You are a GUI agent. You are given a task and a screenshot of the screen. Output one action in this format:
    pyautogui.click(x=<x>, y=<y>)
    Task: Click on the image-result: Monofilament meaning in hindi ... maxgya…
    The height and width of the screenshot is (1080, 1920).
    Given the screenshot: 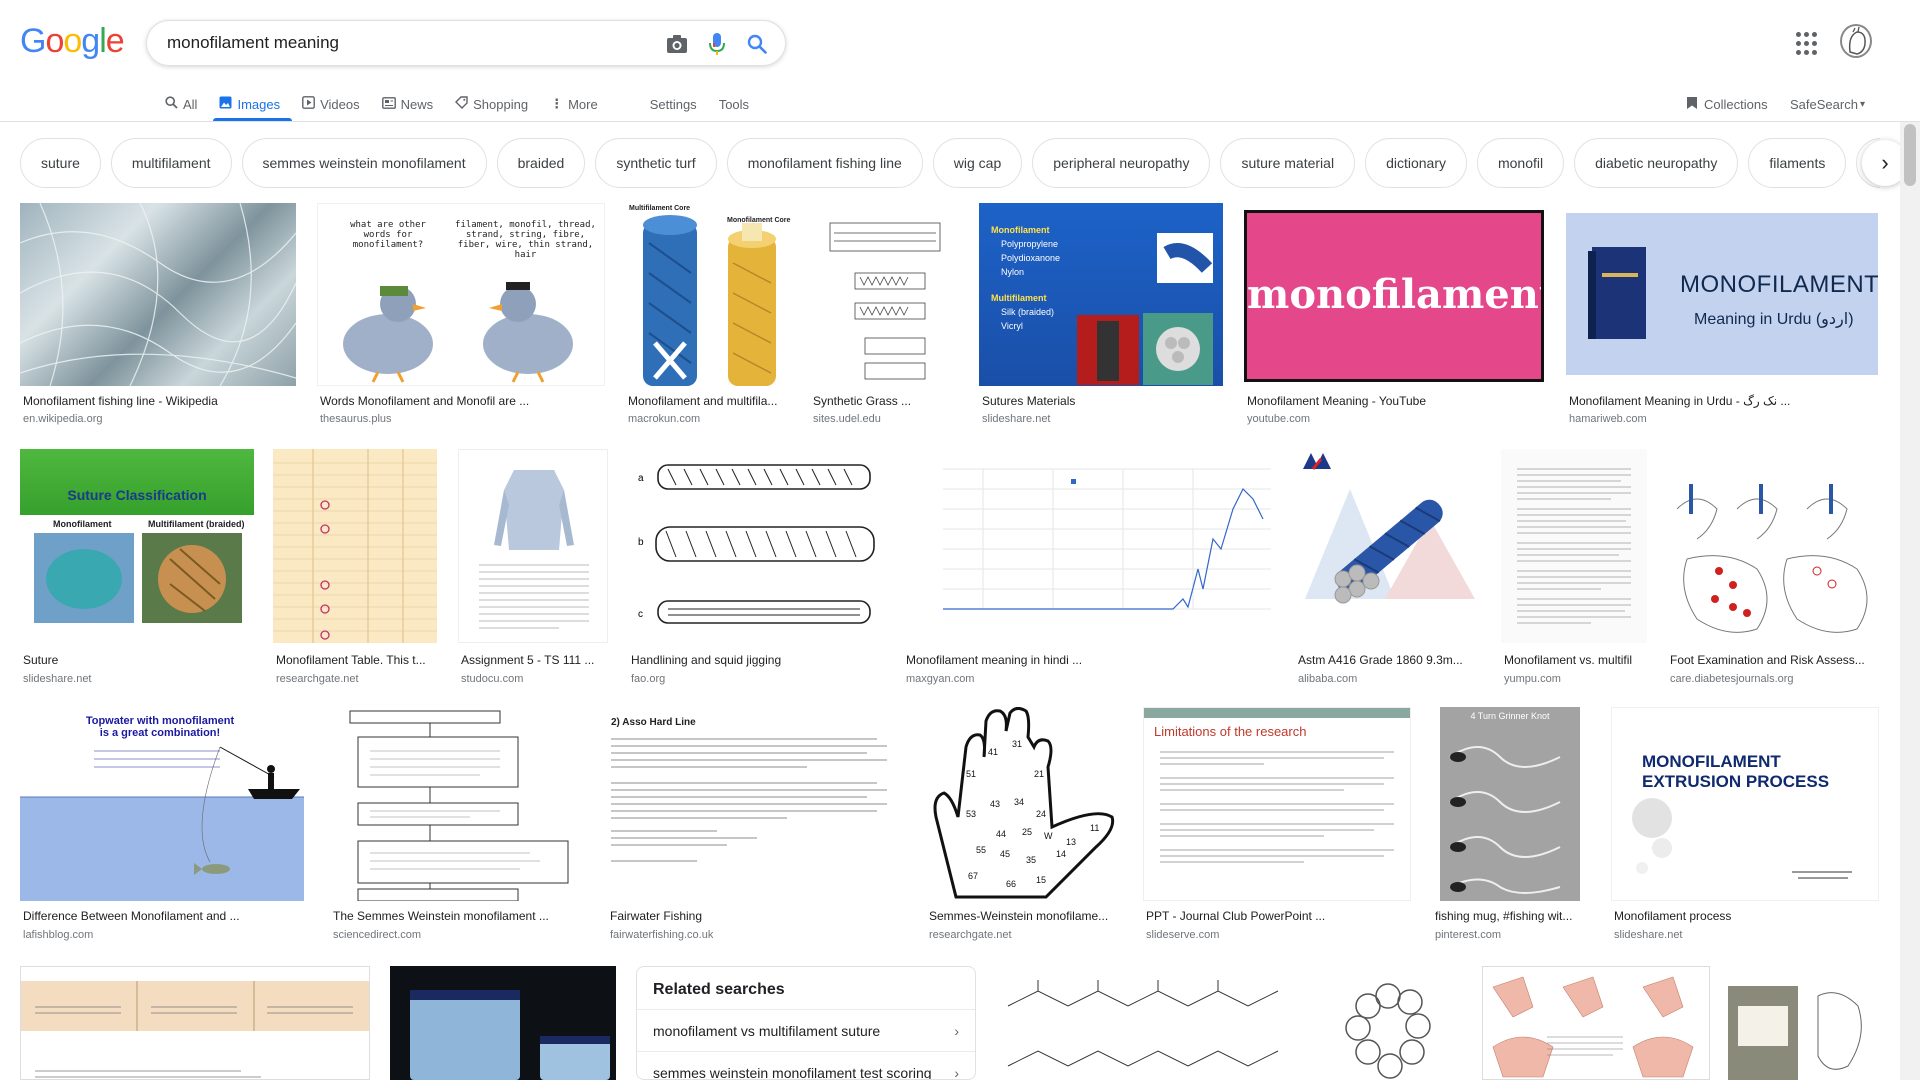 What is the action you would take?
    pyautogui.click(x=1089, y=570)
    